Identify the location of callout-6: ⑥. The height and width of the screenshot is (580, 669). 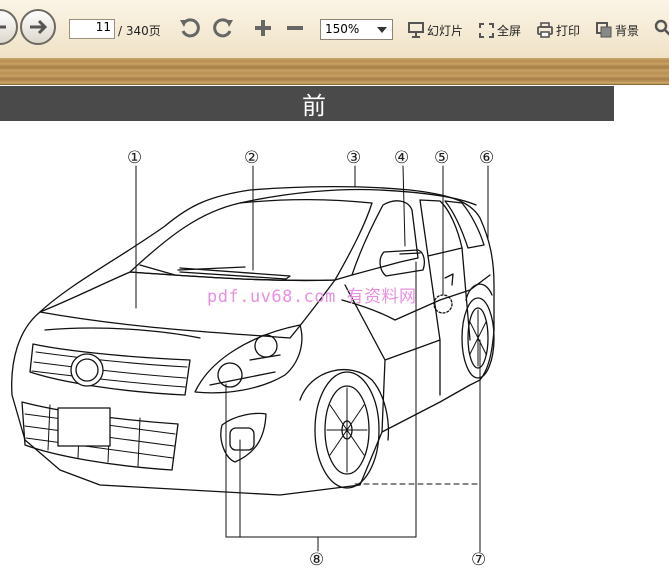
(487, 158).